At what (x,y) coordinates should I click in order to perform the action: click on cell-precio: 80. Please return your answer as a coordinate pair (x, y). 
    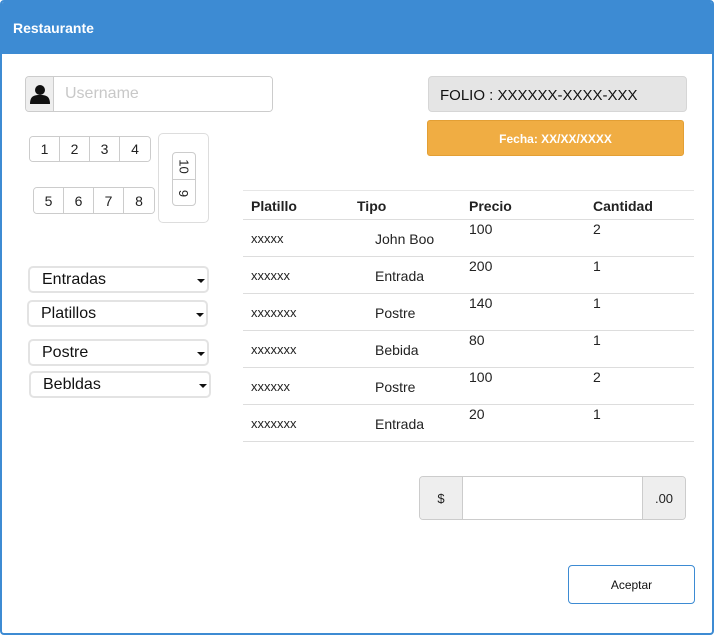
    Looking at the image, I should click on (477, 340).